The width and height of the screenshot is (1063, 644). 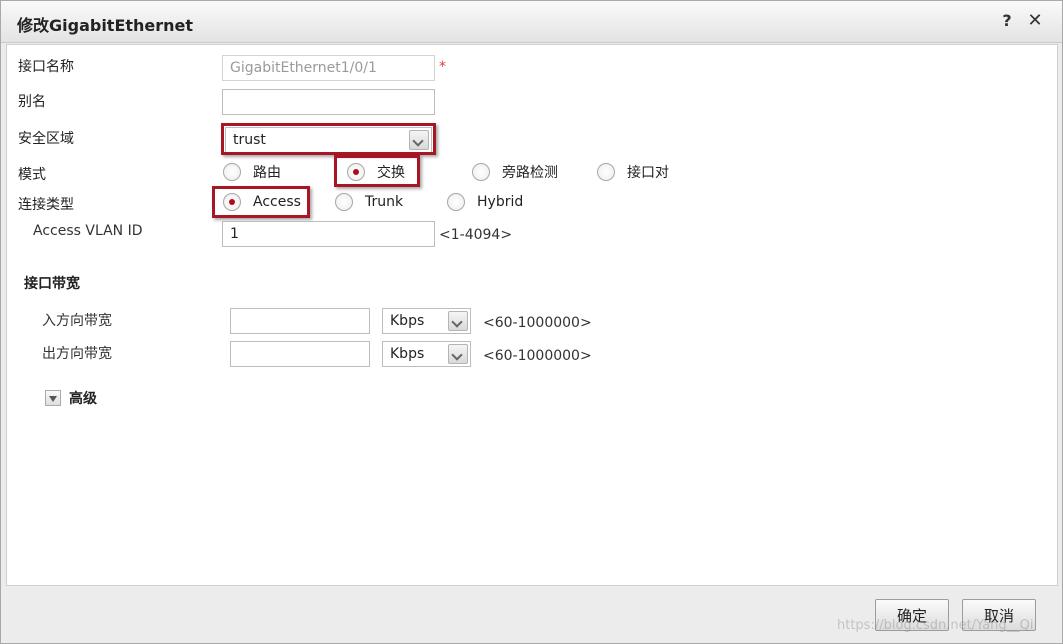 What do you see at coordinates (531, 615) in the screenshot?
I see `dialog-footer: 确定 取消 https://blog.csdn.net/Yang__Qi` at bounding box center [531, 615].